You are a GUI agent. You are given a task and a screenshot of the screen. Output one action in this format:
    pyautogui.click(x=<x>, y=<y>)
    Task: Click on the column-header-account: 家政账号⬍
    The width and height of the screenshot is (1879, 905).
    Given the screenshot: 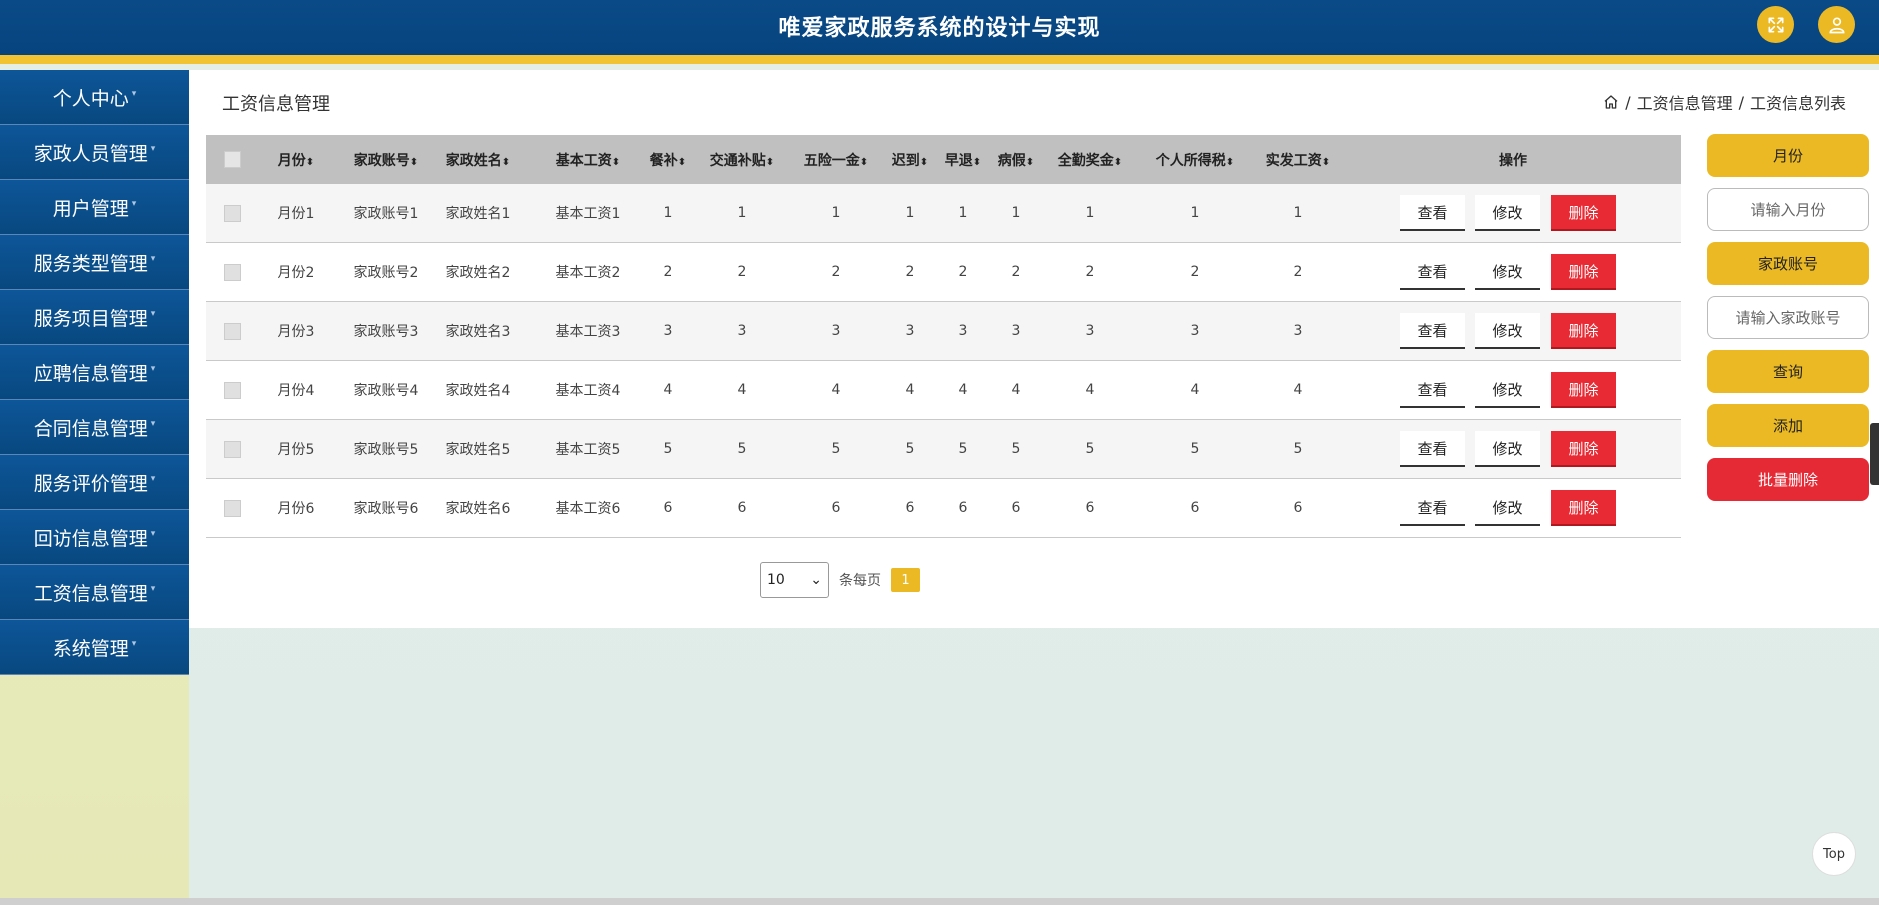 What is the action you would take?
    pyautogui.click(x=386, y=160)
    